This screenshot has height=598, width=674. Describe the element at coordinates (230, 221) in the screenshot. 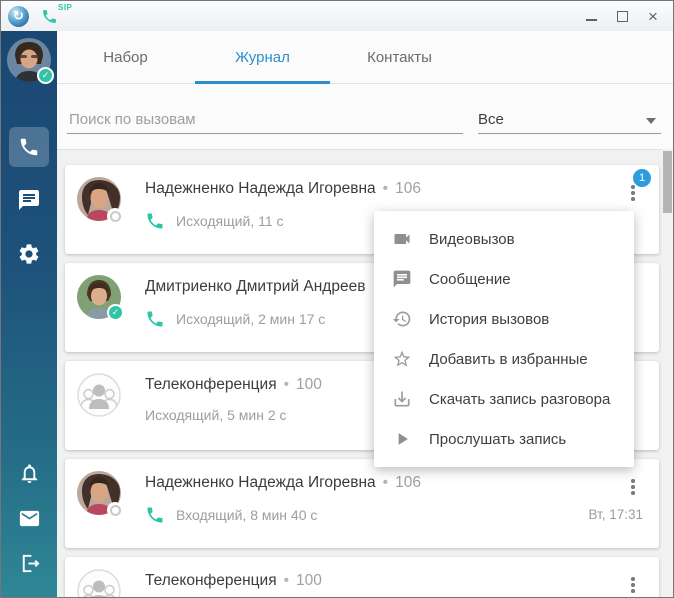

I see `call-details: Исходящий, 11 с` at that location.